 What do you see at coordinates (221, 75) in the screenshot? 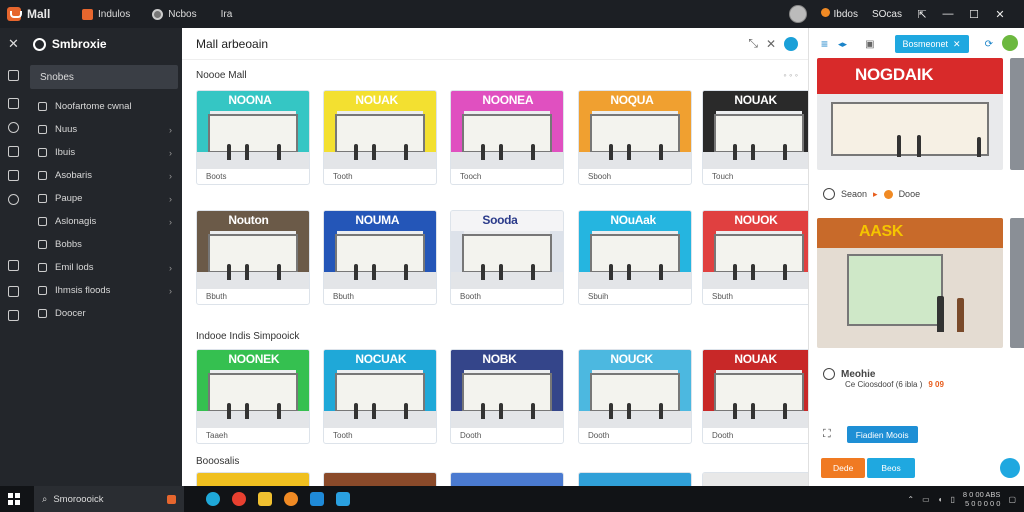
I see `section-title-1: Noooe Mall` at bounding box center [221, 75].